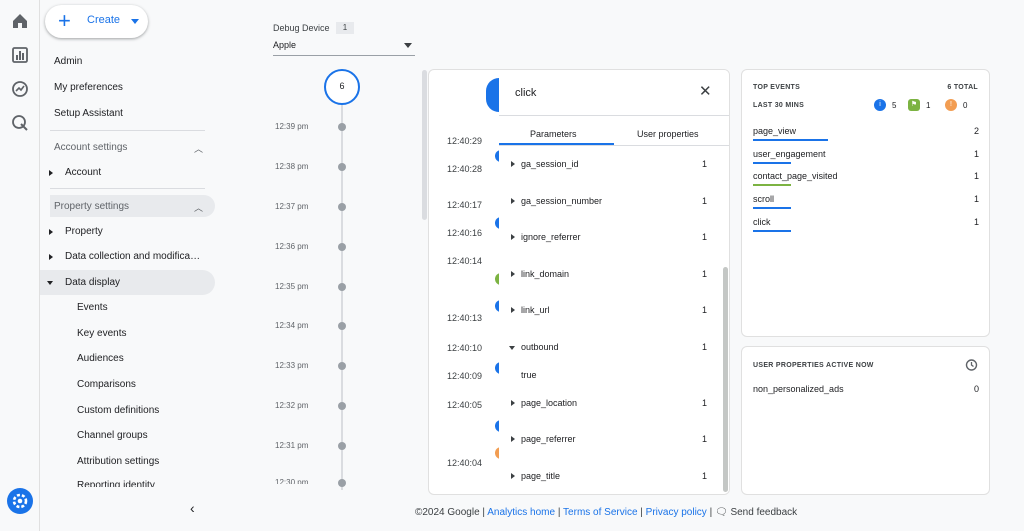 The height and width of the screenshot is (531, 1024). Describe the element at coordinates (556, 144) in the screenshot. I see `active-tab-indicator` at that location.